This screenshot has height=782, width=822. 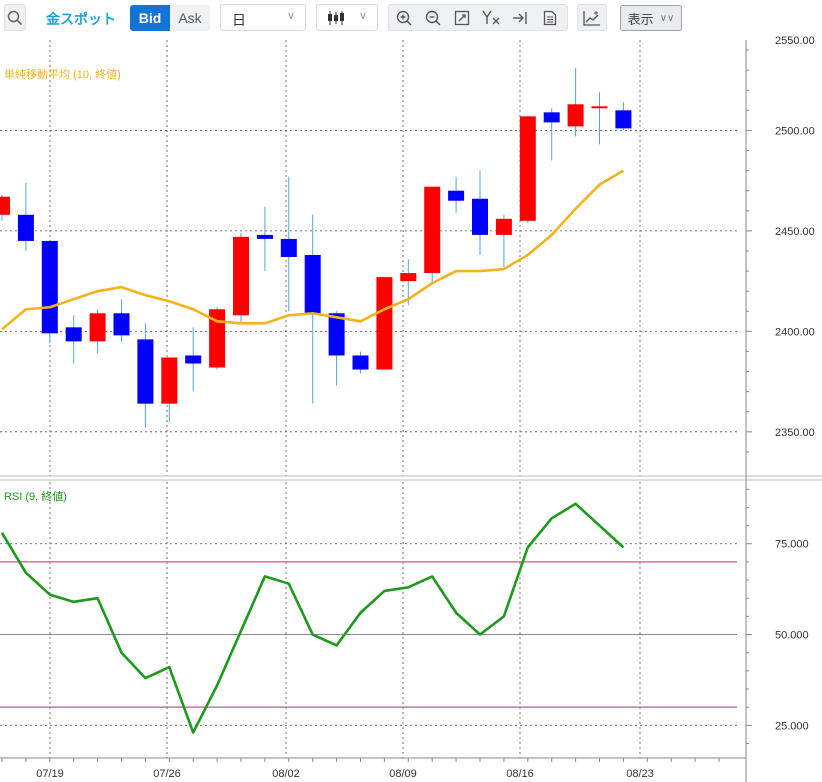 I want to click on x-tick-label: 08/16, so click(x=520, y=774).